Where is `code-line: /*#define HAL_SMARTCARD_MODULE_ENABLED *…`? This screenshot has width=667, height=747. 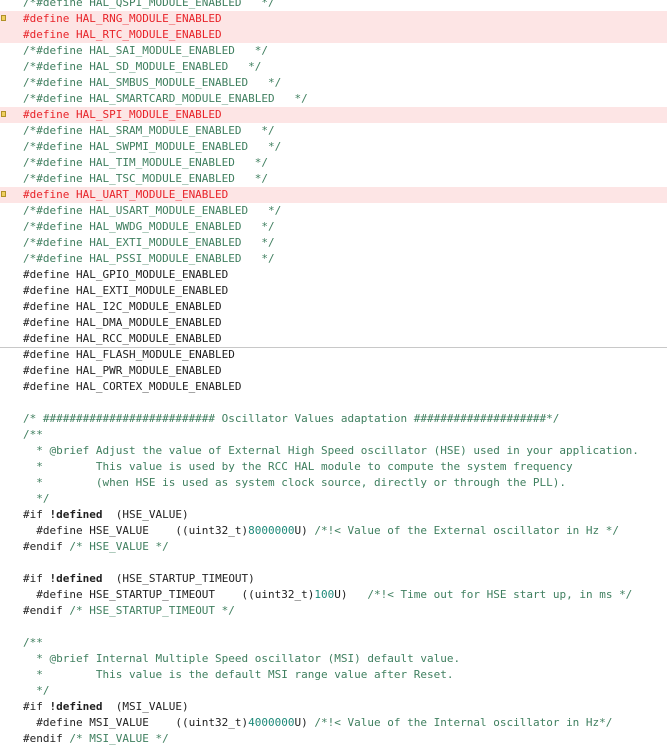
code-line: /*#define HAL_SMARTCARD_MODULE_ENABLED *… is located at coordinates (333, 99).